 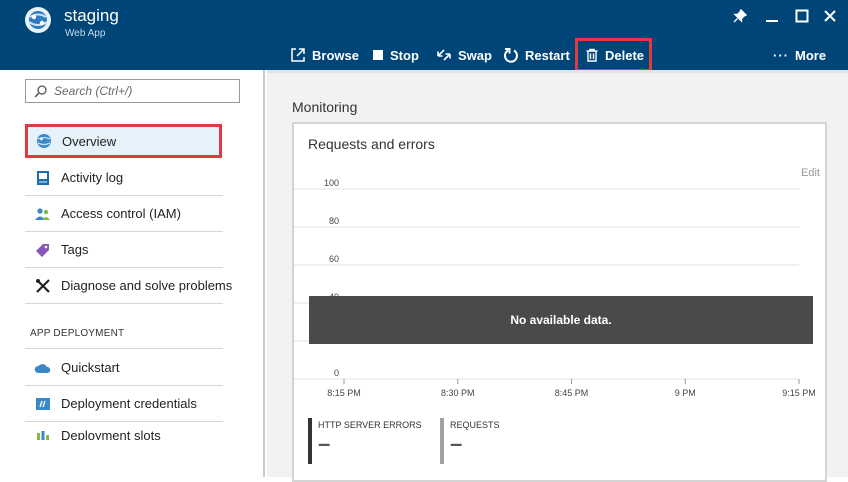 What do you see at coordinates (42, 213) in the screenshot?
I see `users-icon` at bounding box center [42, 213].